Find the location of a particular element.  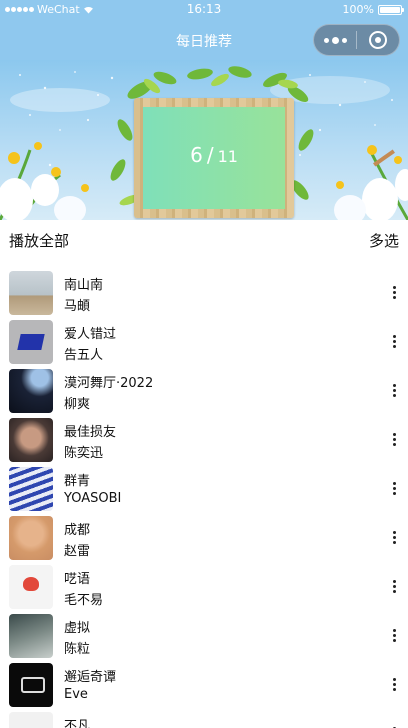

song-artist: 赵雷 is located at coordinates (77, 551).